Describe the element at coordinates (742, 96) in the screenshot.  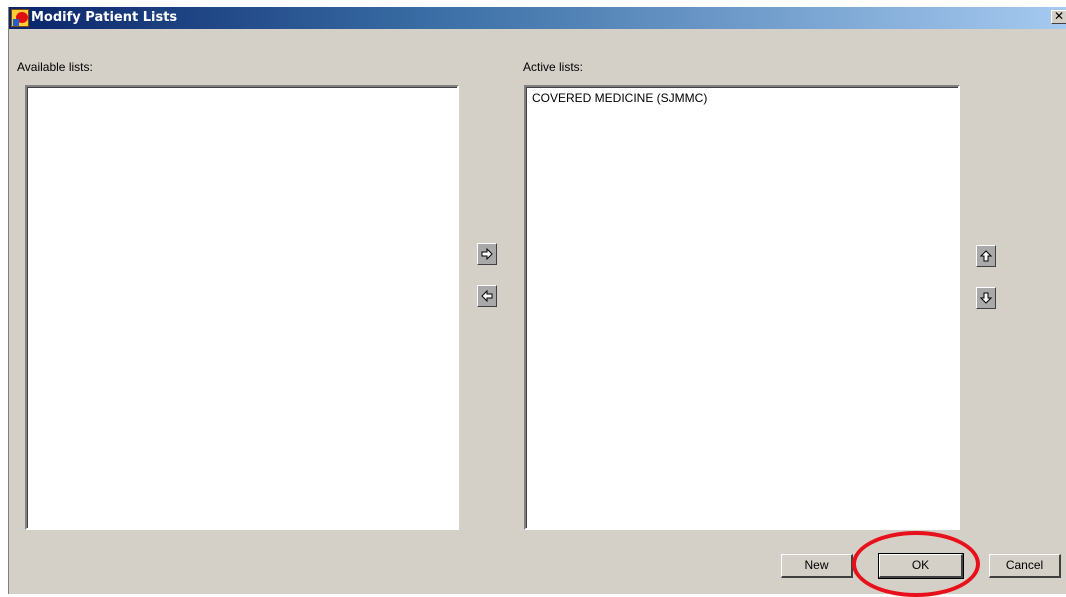
I see `list-item: COVERED MEDICINE (SJMMC)` at that location.